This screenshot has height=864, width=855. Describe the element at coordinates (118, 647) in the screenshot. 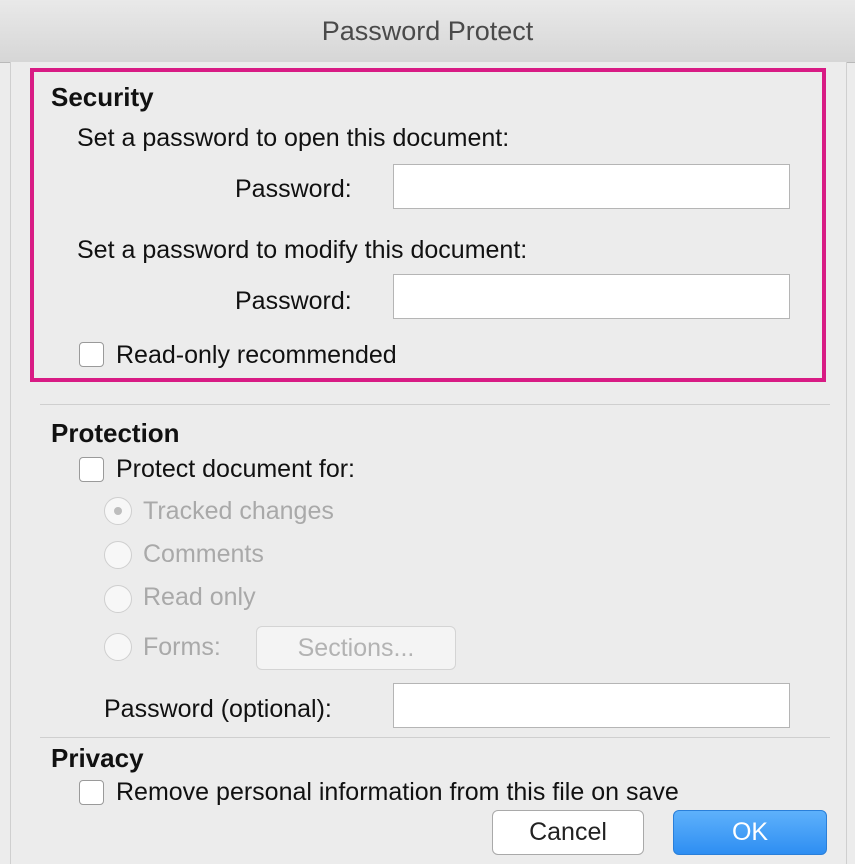

I see `radio-forms` at that location.